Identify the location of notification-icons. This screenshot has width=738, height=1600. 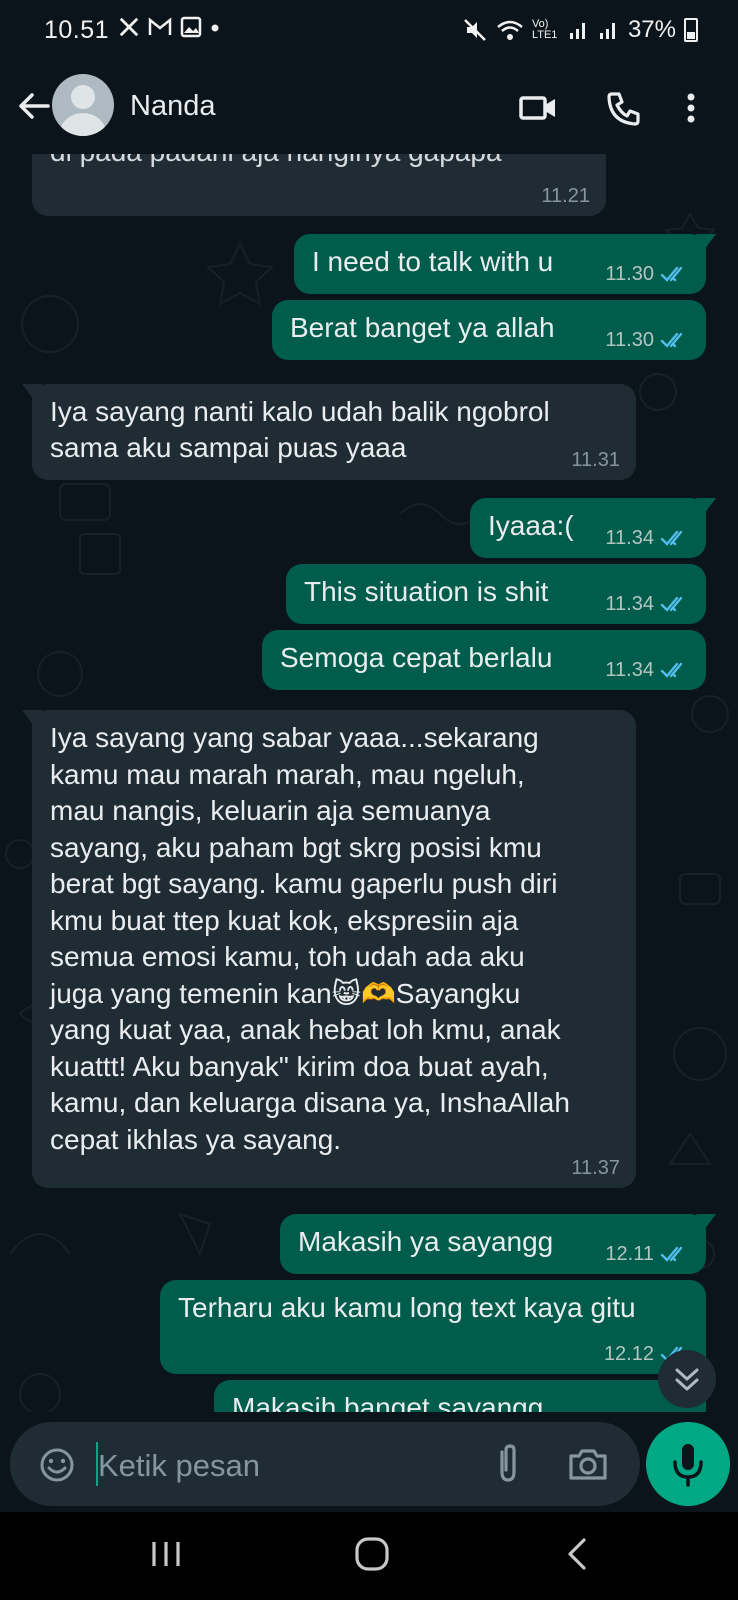
(169, 27).